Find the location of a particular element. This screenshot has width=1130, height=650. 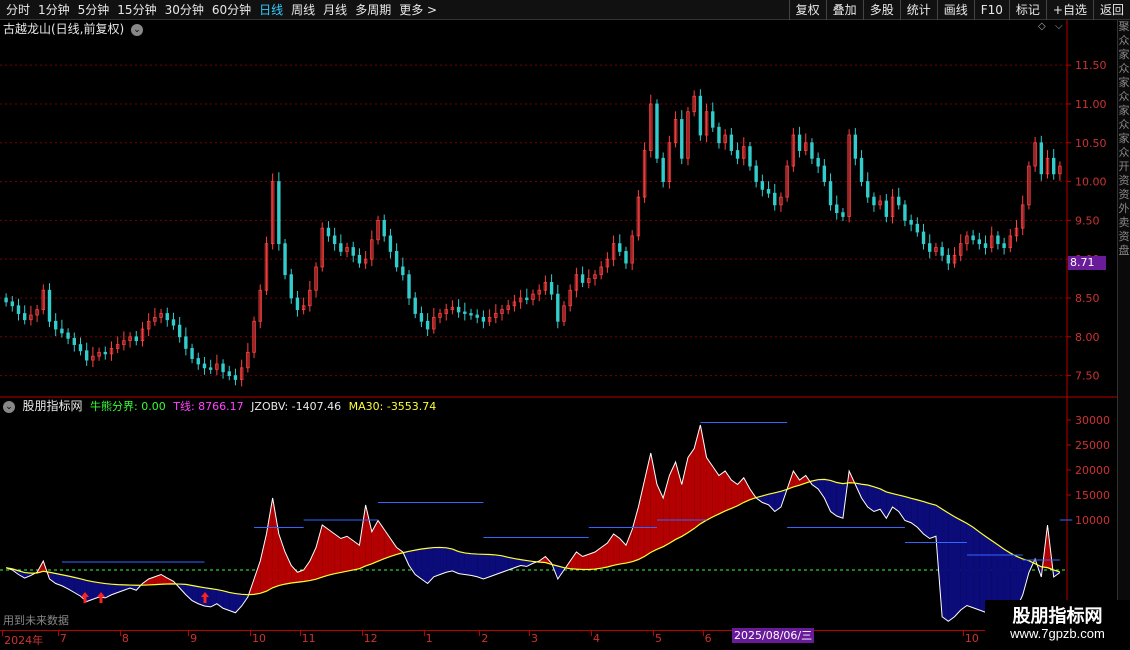

rail-tab-char: 外 is located at coordinates (1124, 209).